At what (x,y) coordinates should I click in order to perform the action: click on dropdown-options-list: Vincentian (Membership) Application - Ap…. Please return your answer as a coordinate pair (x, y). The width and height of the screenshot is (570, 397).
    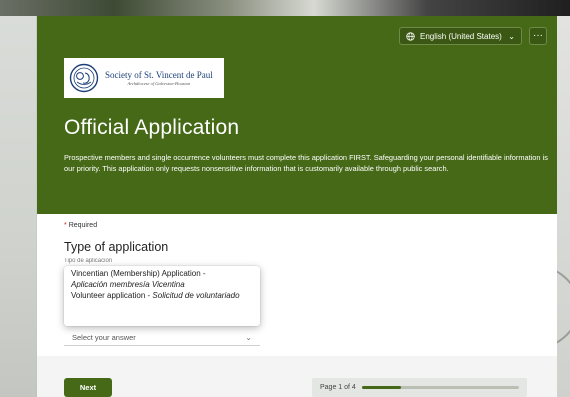
    Looking at the image, I should click on (162, 296).